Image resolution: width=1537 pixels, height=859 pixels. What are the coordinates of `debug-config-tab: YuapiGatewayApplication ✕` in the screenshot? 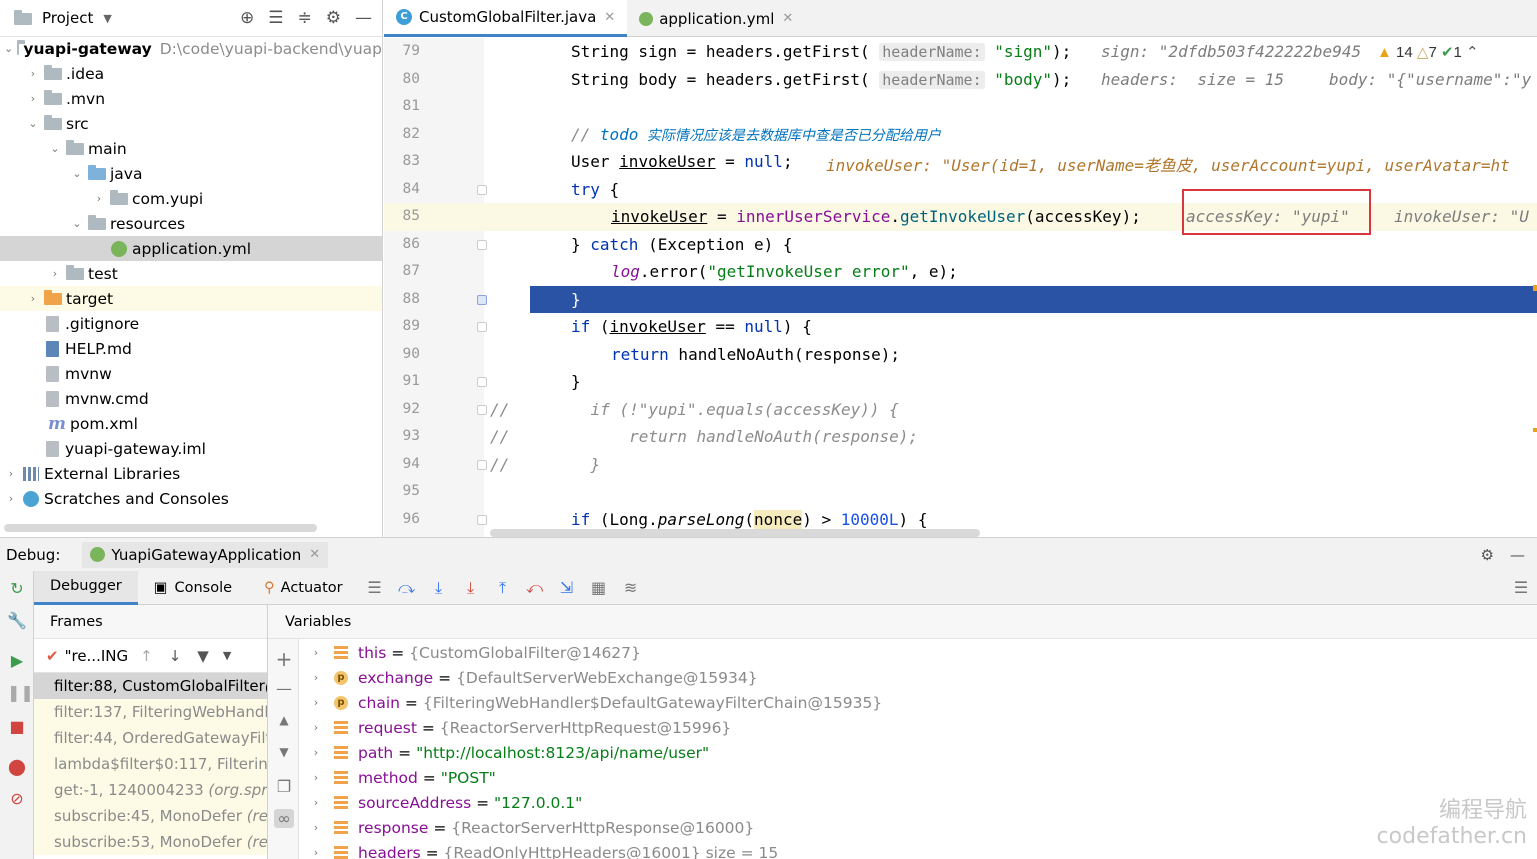 It's located at (205, 554).